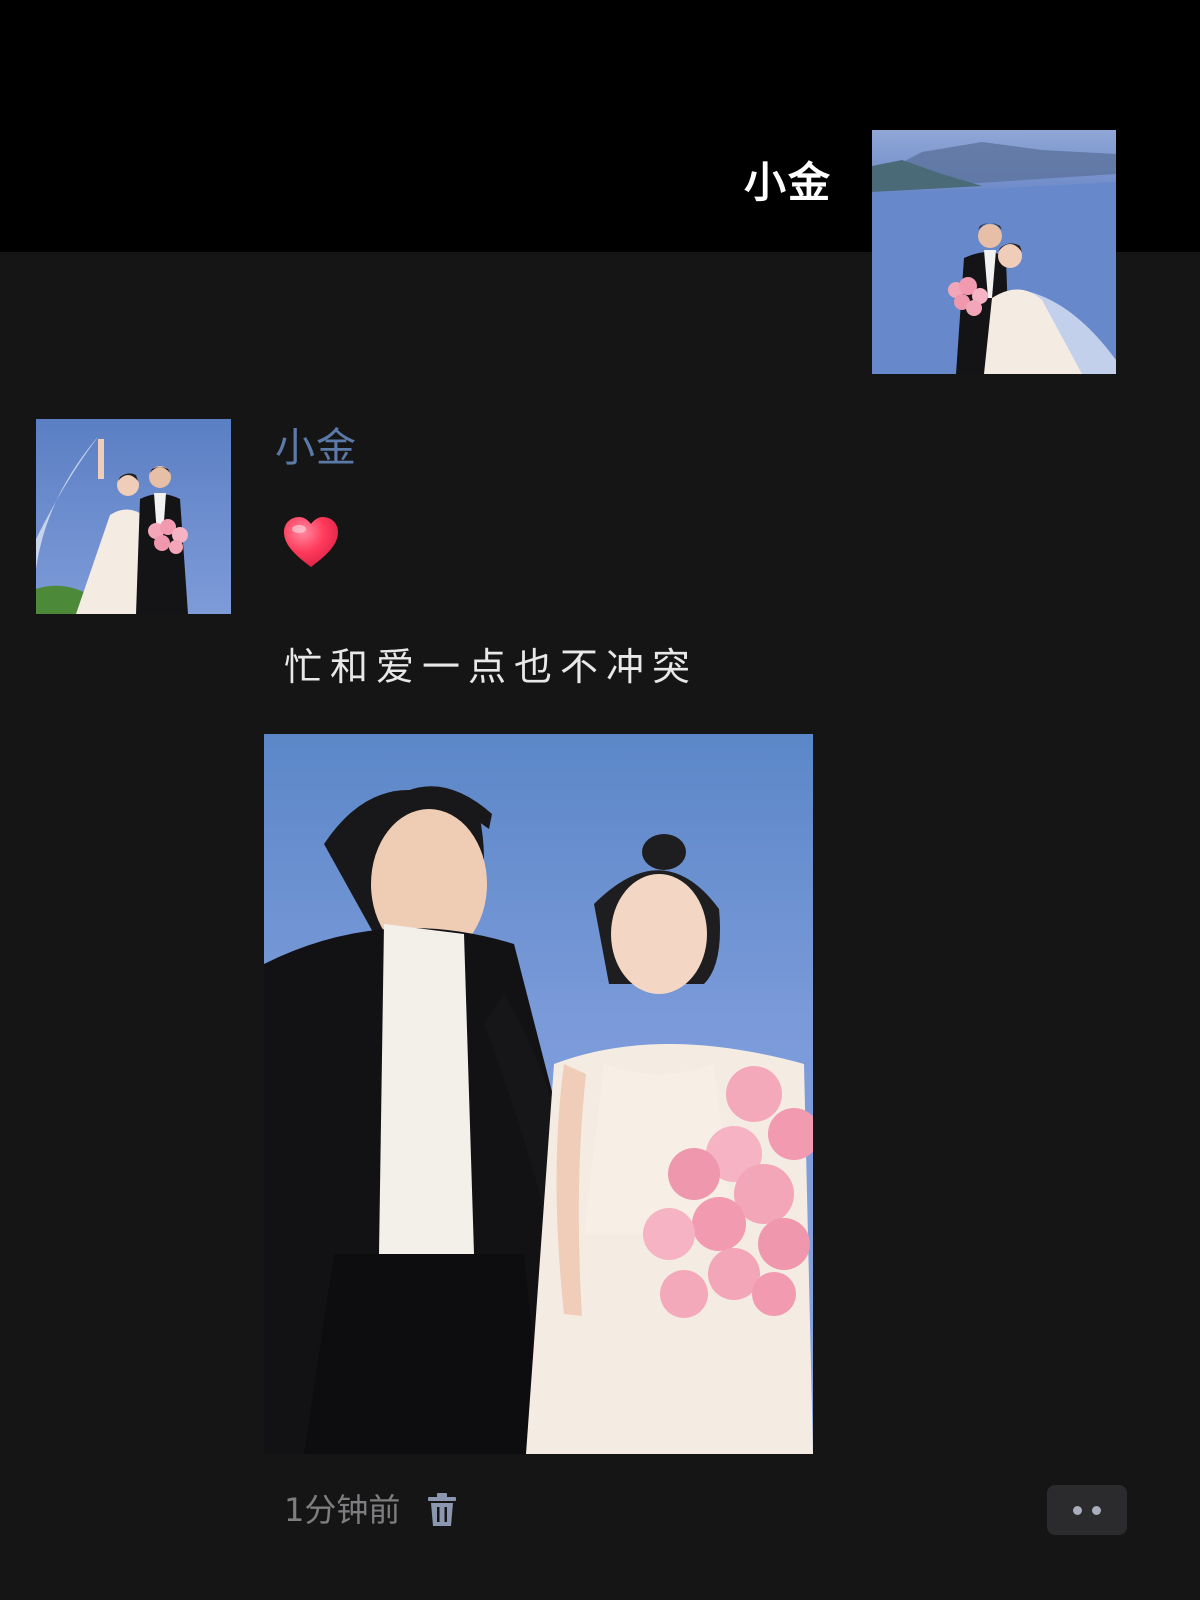  Describe the element at coordinates (491, 667) in the screenshot. I see `post-text: 忙和爱一点也不冲突` at that location.